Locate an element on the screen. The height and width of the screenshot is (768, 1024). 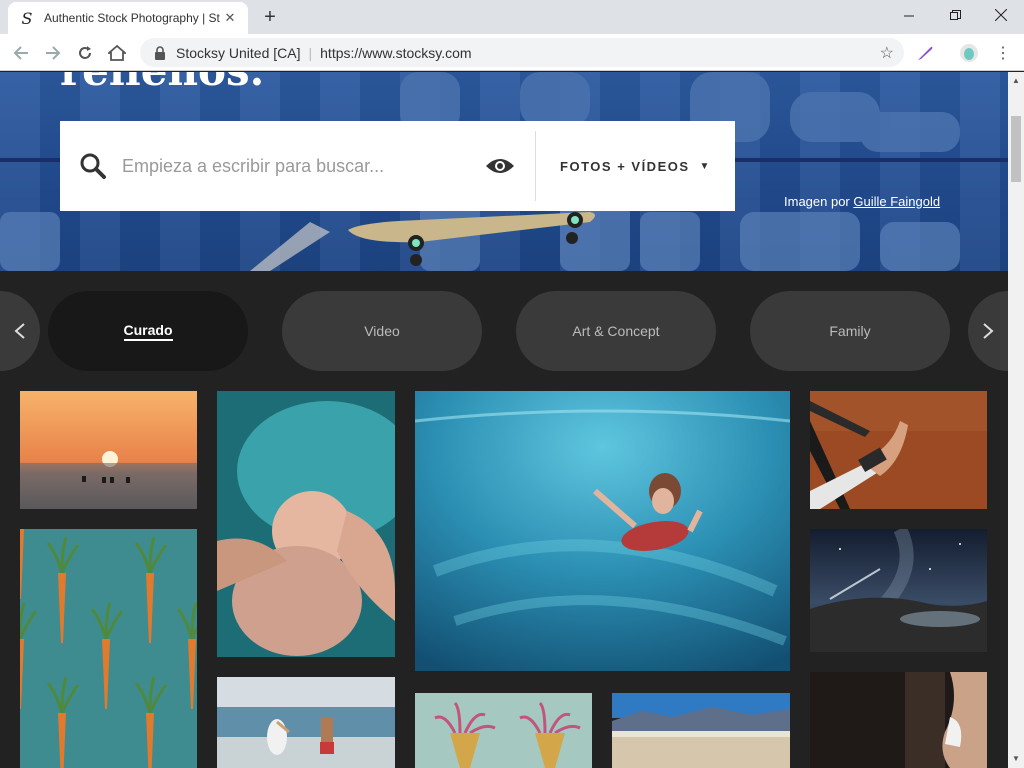
scroll-thumb is located at coordinates (1016, 149).